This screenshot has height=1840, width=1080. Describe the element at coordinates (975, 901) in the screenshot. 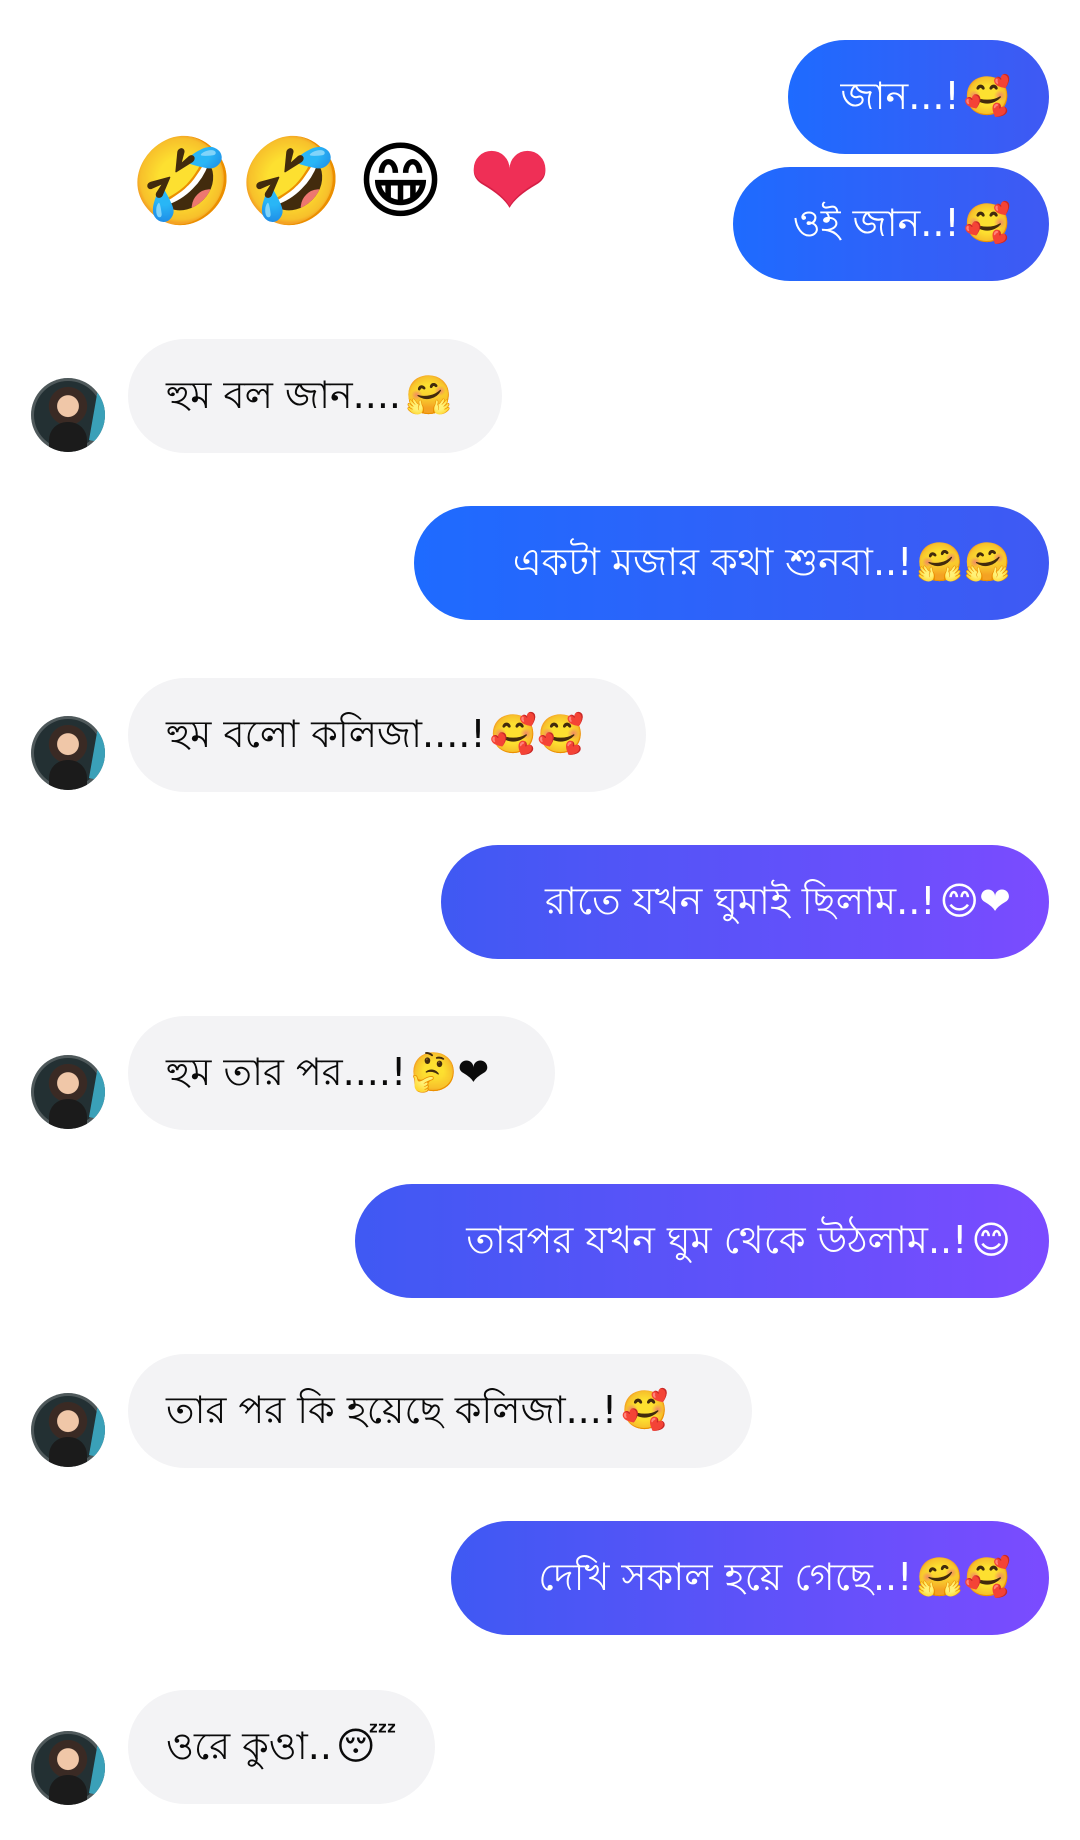

I see `smile-and-heart-icon: 😊❤` at that location.